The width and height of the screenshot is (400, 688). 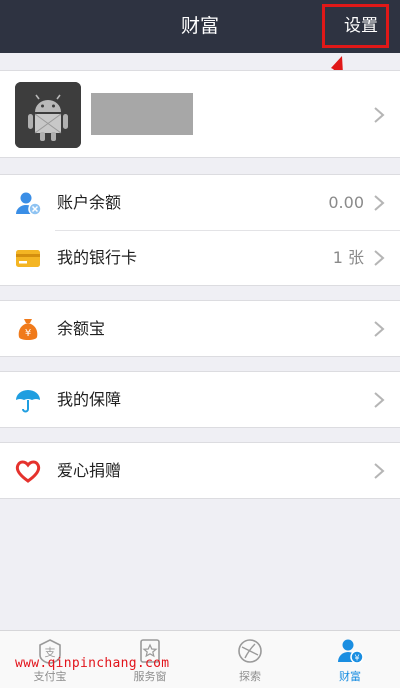 What do you see at coordinates (200, 257) in the screenshot?
I see `bank-card-row: 我的银行卡 1 张` at bounding box center [200, 257].